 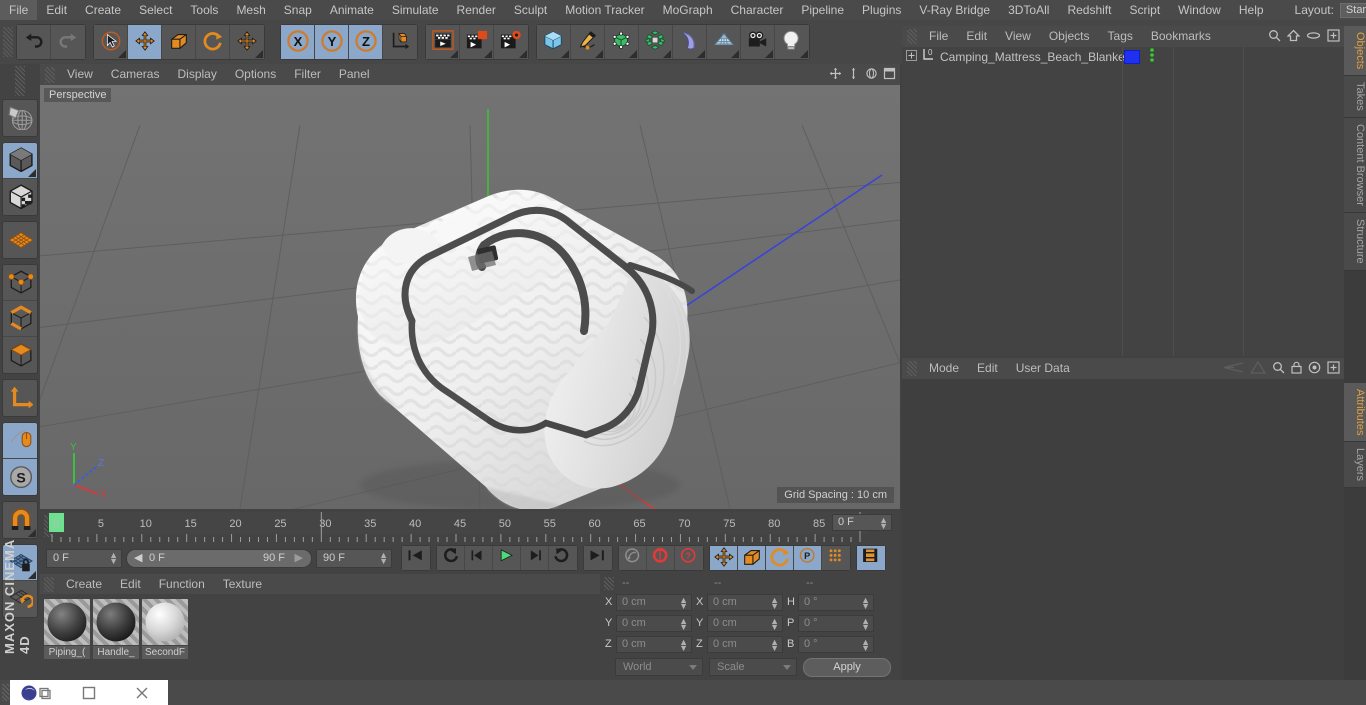 What do you see at coordinates (689, 558) in the screenshot?
I see `keyframe-selection-button: ?` at bounding box center [689, 558].